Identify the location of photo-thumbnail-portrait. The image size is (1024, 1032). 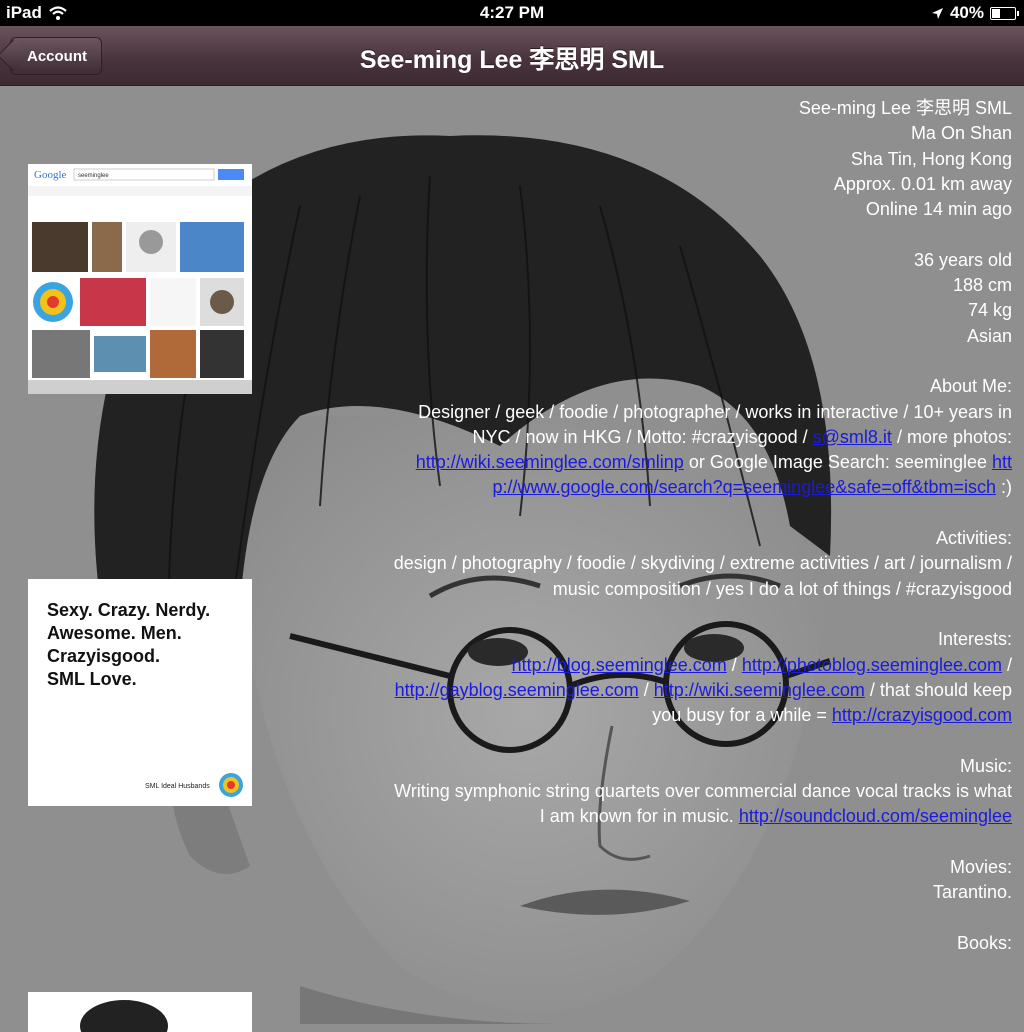
(140, 1012).